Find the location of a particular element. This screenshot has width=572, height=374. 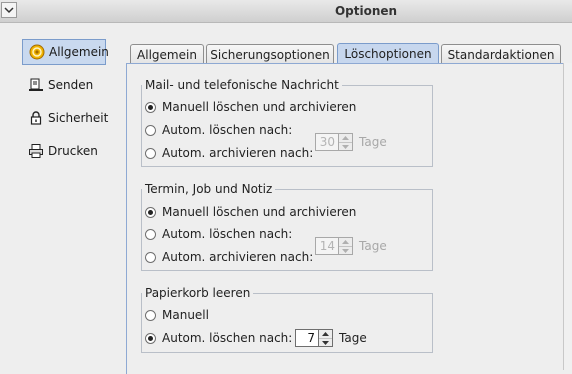

printer-icon is located at coordinates (36, 151).